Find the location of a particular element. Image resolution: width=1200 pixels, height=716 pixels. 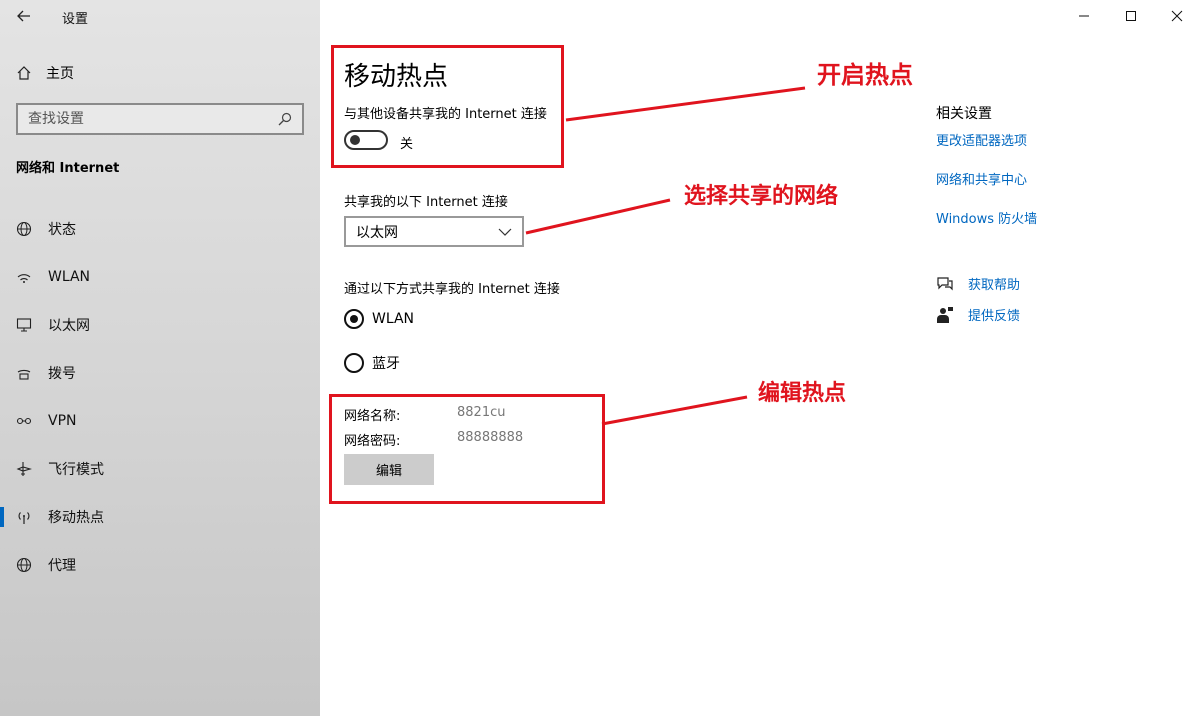

sidebar-item-label: 飞行模式 is located at coordinates (76, 470).